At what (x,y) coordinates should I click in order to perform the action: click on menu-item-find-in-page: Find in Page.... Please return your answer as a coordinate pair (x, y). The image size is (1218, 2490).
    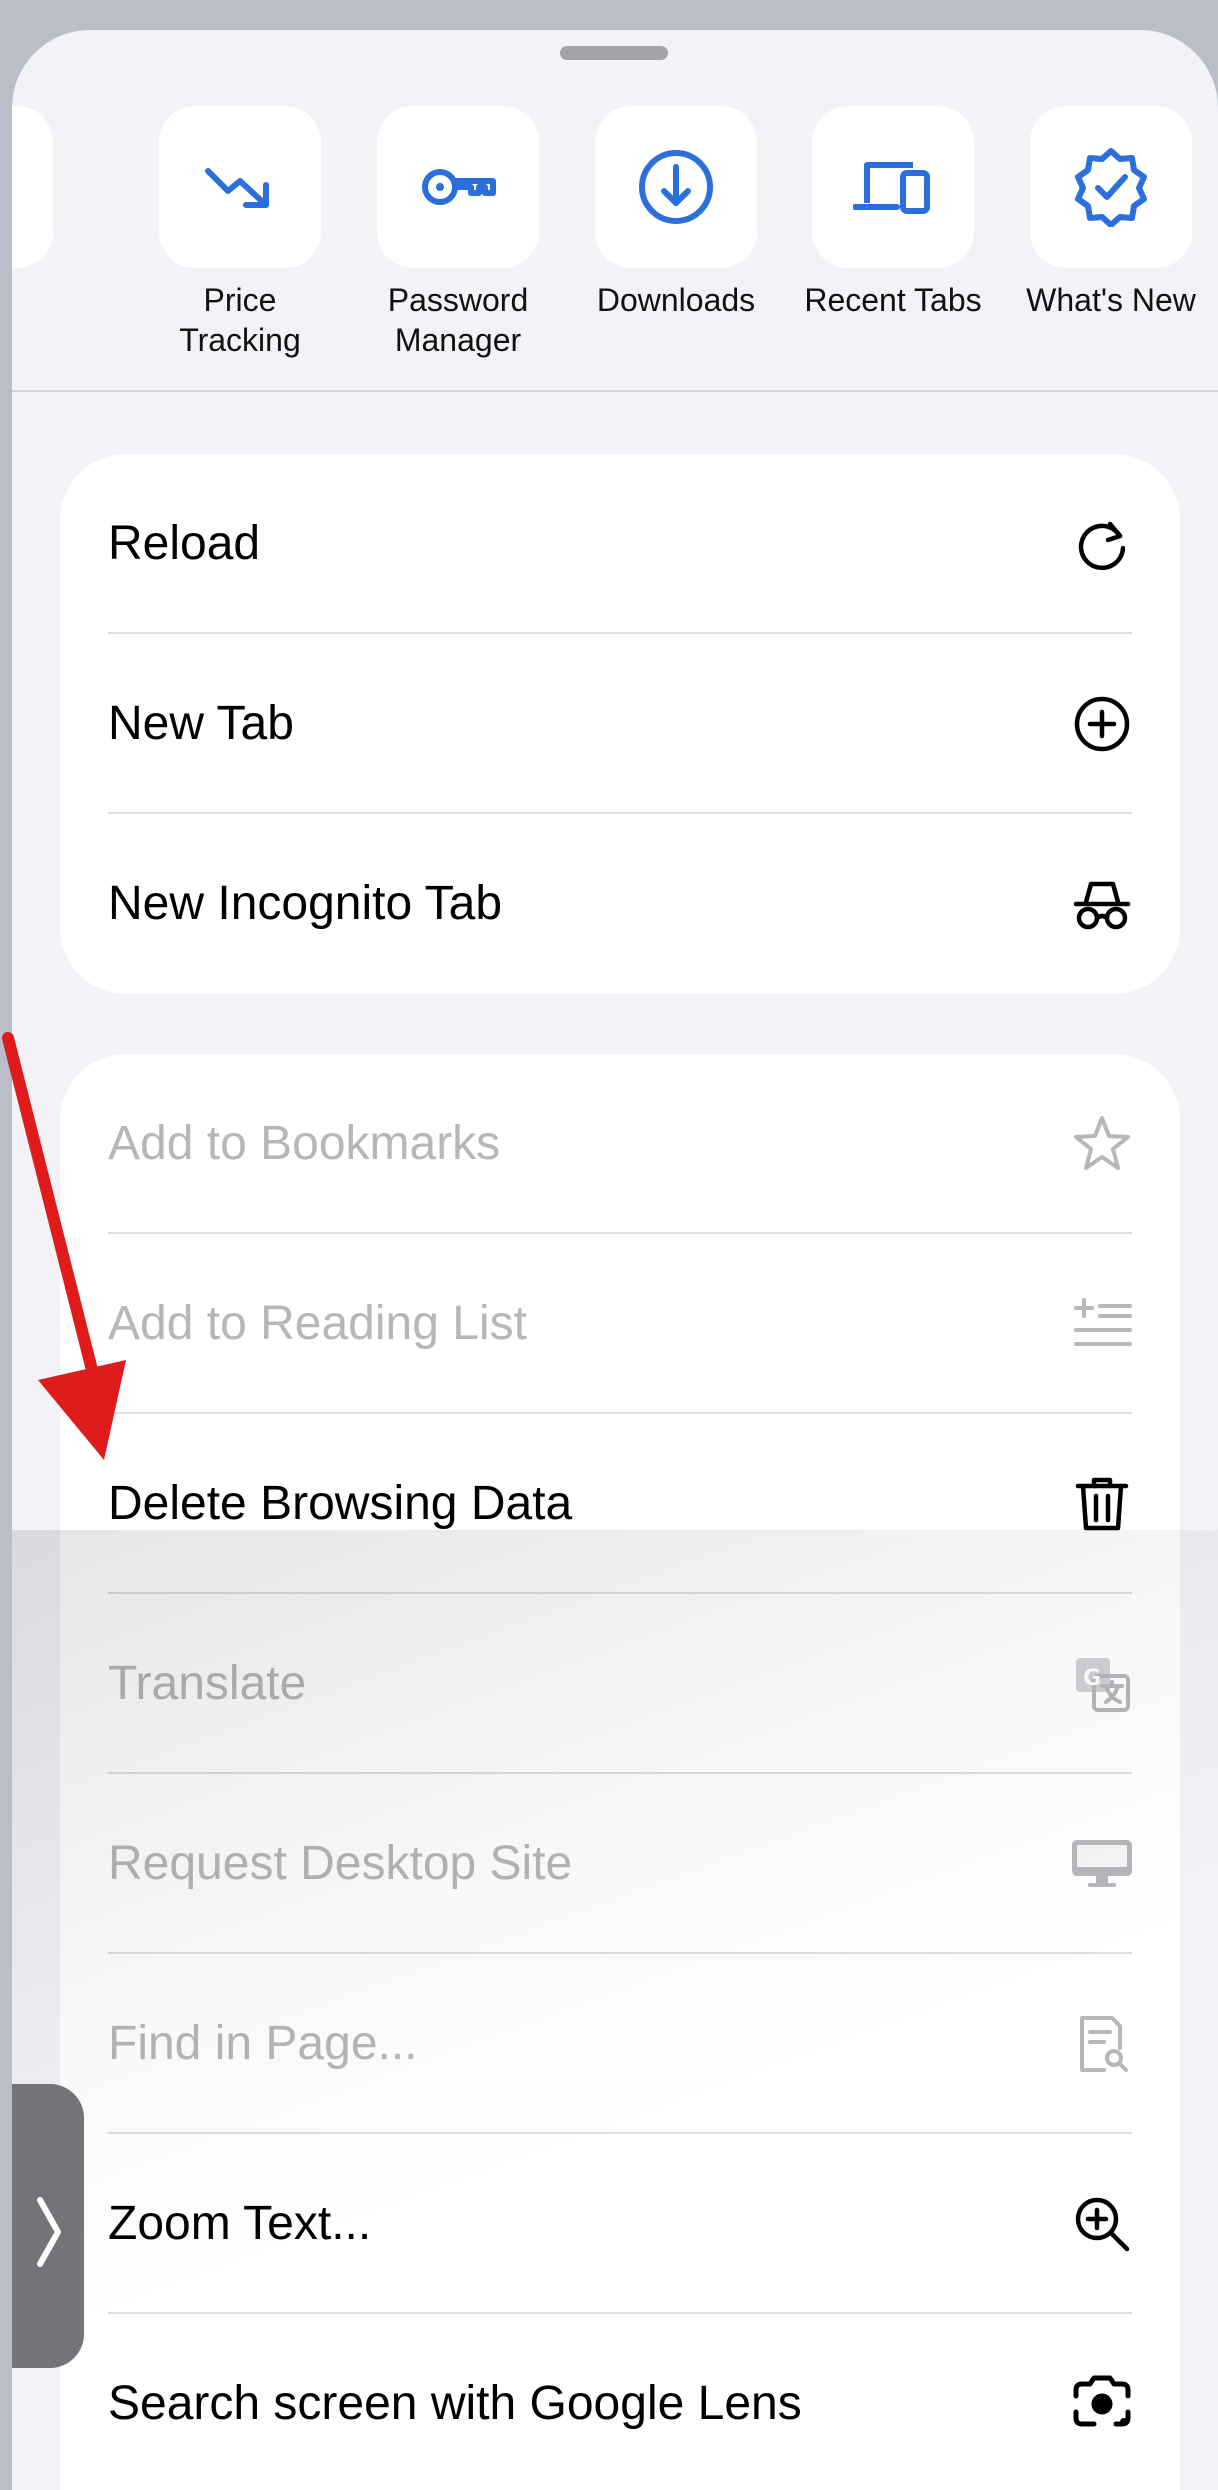
    Looking at the image, I should click on (620, 2044).